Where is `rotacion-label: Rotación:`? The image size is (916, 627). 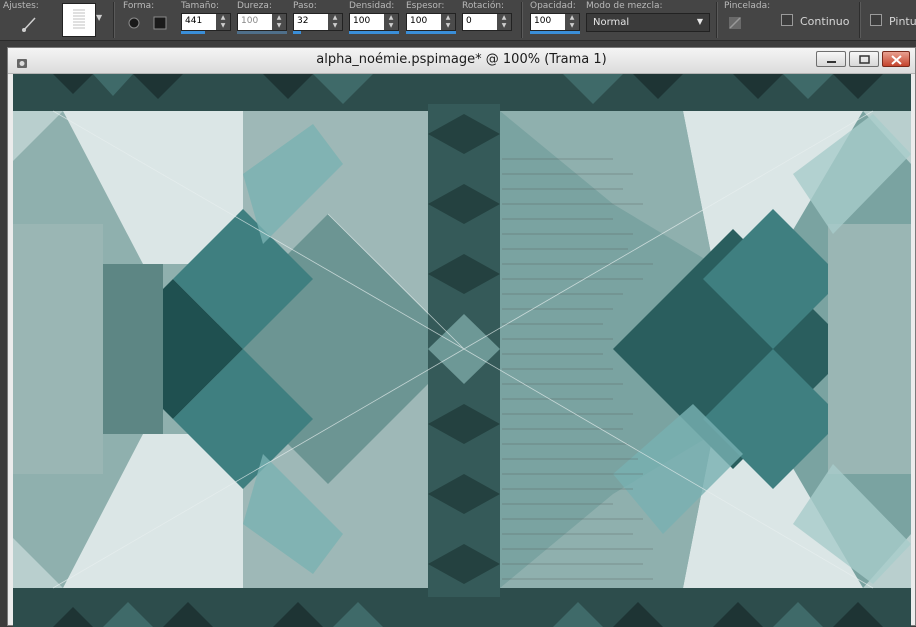 rotacion-label: Rotación: is located at coordinates (483, 6).